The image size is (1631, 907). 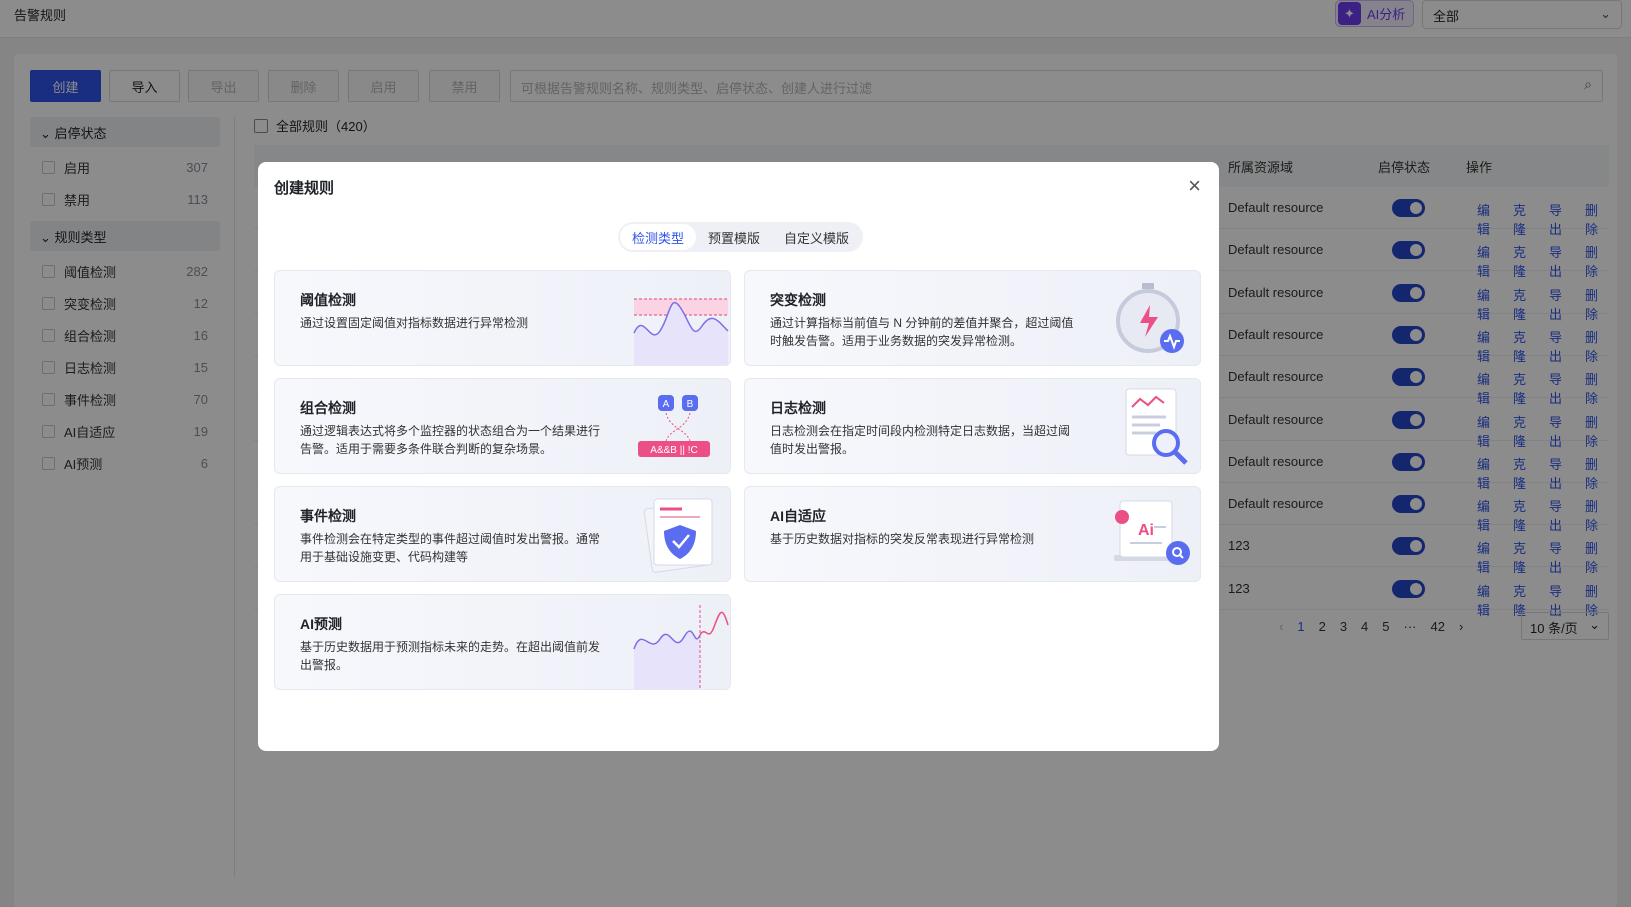 What do you see at coordinates (678, 535) in the screenshot?
I see `shield-icon` at bounding box center [678, 535].